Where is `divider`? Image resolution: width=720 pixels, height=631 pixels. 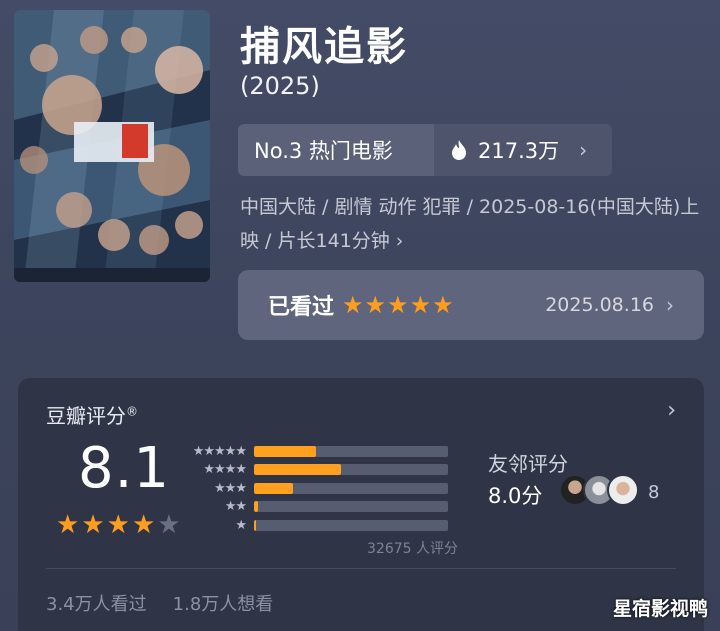 divider is located at coordinates (361, 568).